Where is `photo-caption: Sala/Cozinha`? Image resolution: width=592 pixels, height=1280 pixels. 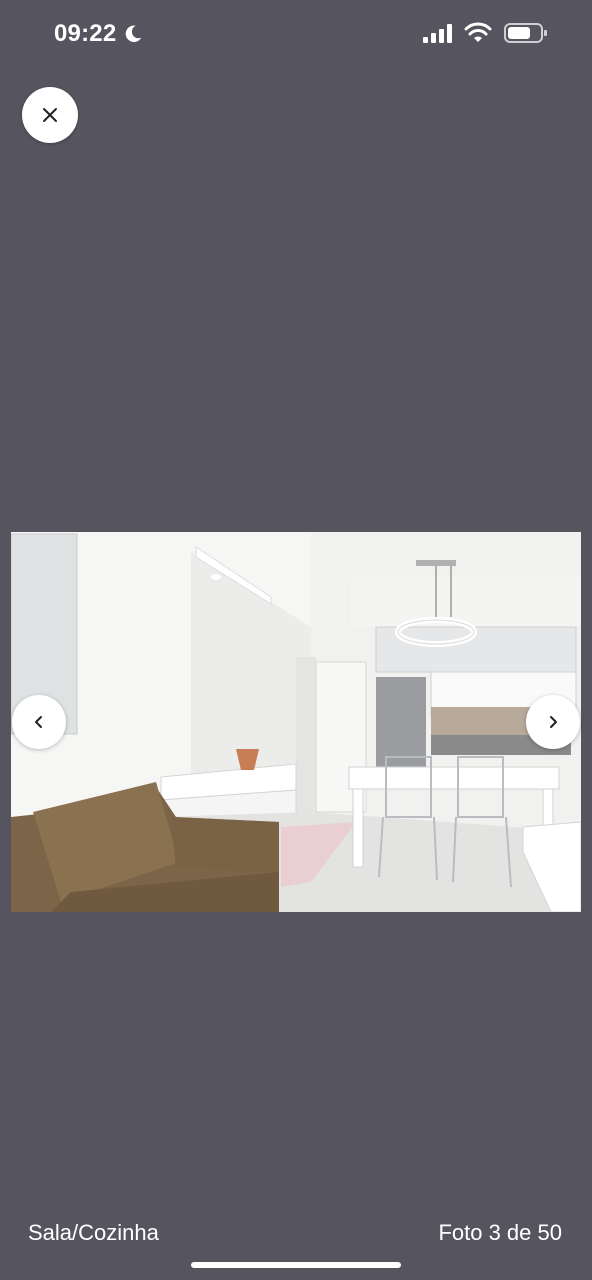 photo-caption: Sala/Cozinha is located at coordinates (93, 1232).